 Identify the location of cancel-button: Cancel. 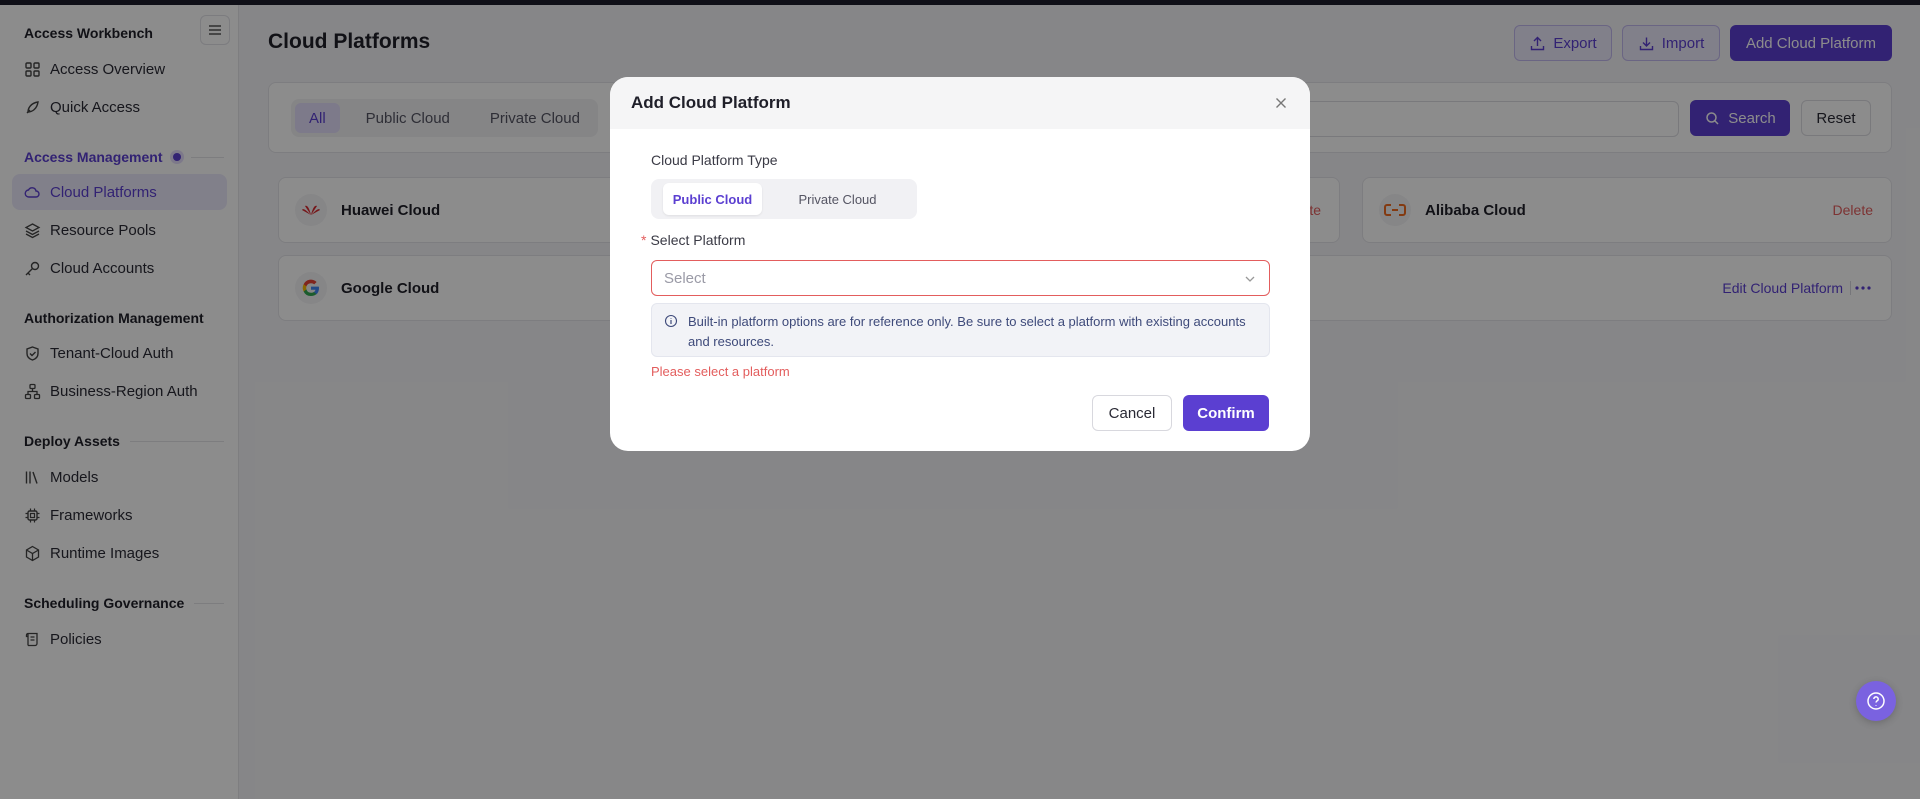
(1132, 413).